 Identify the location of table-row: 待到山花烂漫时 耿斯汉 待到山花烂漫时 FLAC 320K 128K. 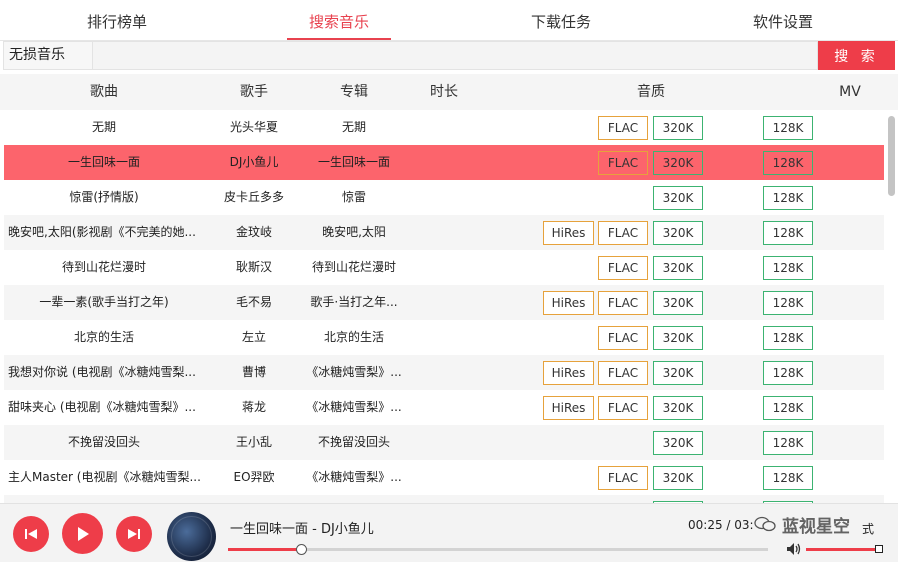
(444, 267).